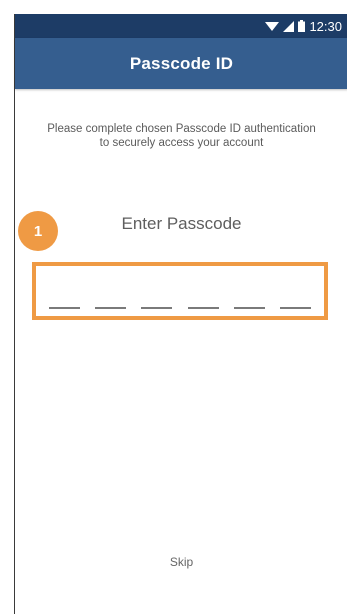  What do you see at coordinates (181, 223) in the screenshot?
I see `enter-passcode-label: Enter Passcode` at bounding box center [181, 223].